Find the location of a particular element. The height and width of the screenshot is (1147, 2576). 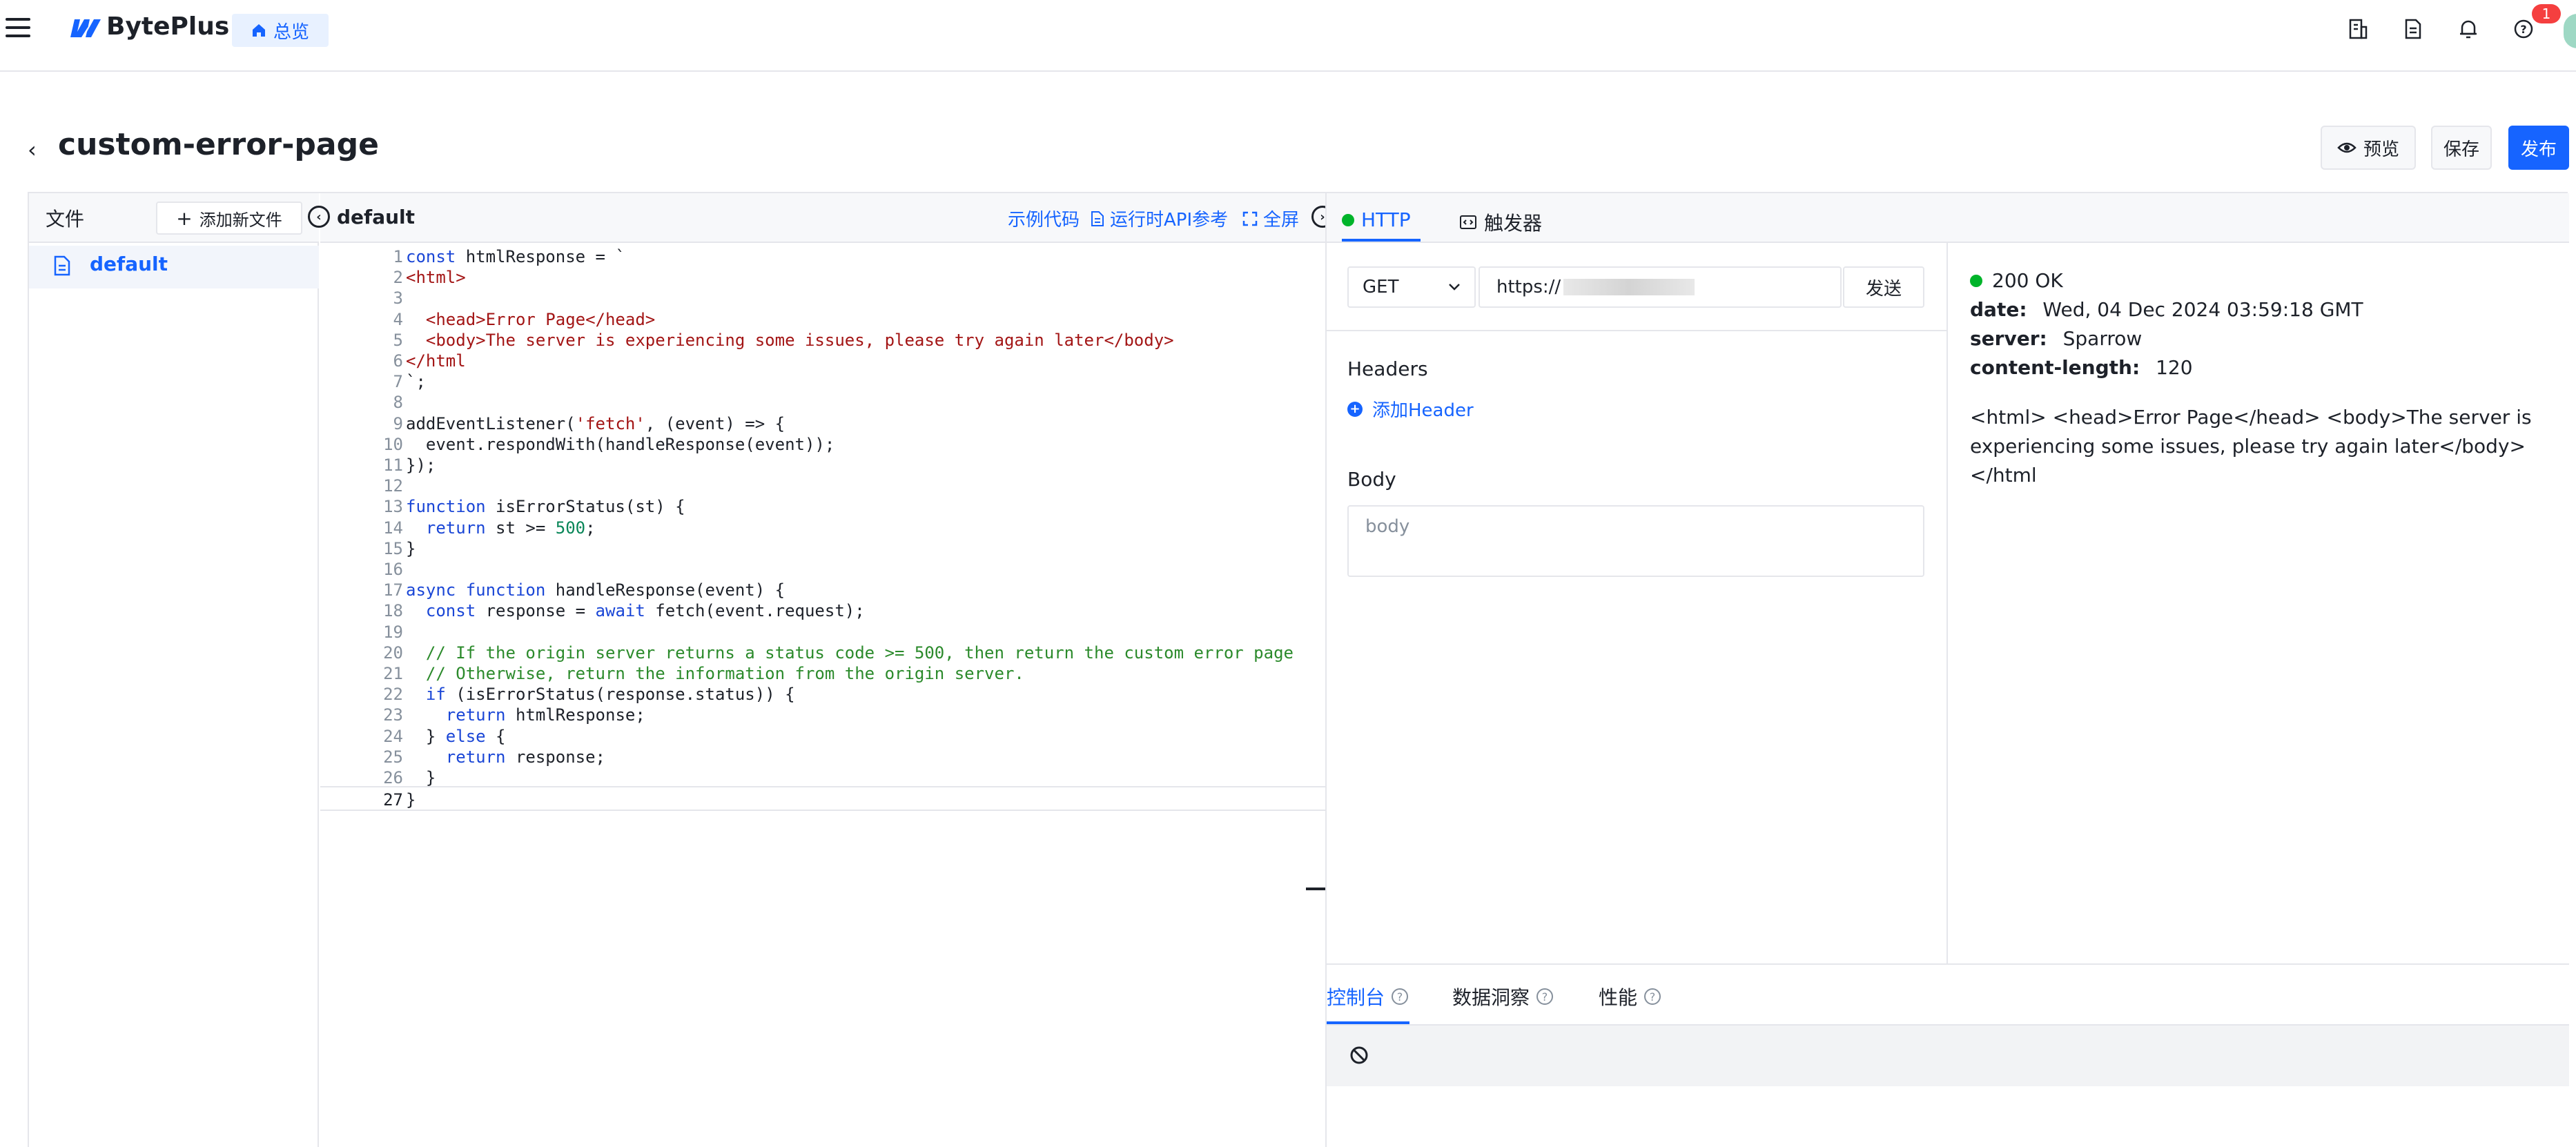

status-ok-icon is located at coordinates (1976, 280).